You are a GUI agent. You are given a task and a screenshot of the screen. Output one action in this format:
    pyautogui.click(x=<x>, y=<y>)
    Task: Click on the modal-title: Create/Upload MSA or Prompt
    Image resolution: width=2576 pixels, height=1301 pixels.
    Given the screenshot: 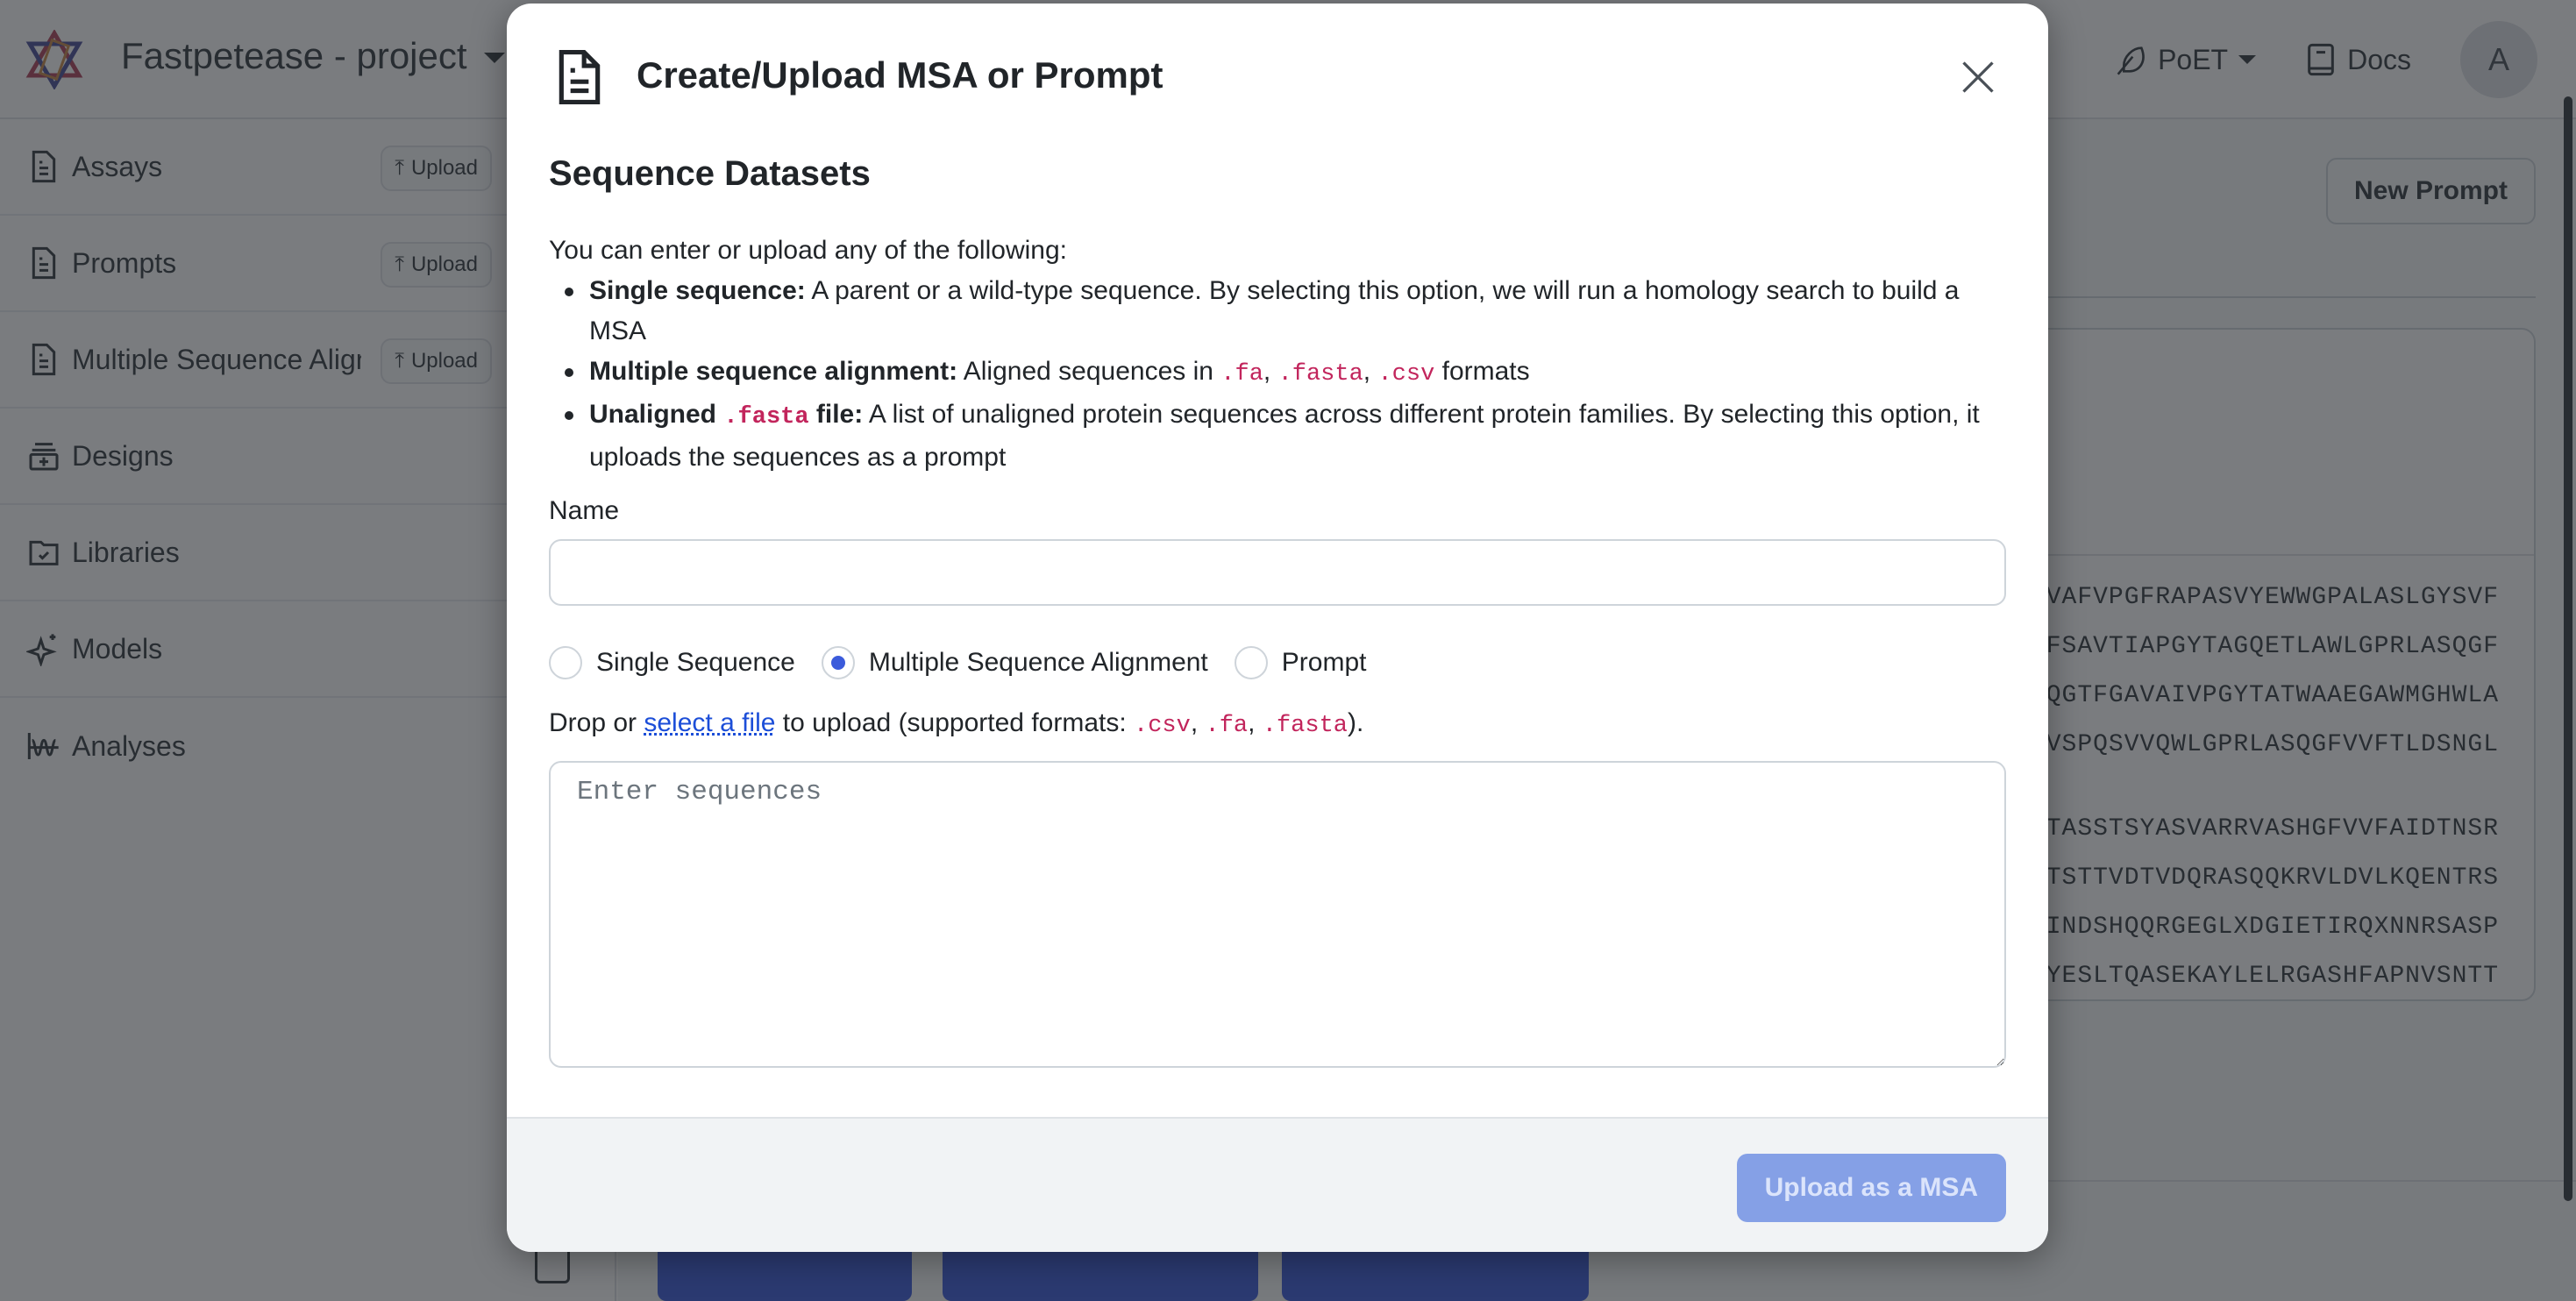 What is the action you would take?
    pyautogui.click(x=900, y=75)
    